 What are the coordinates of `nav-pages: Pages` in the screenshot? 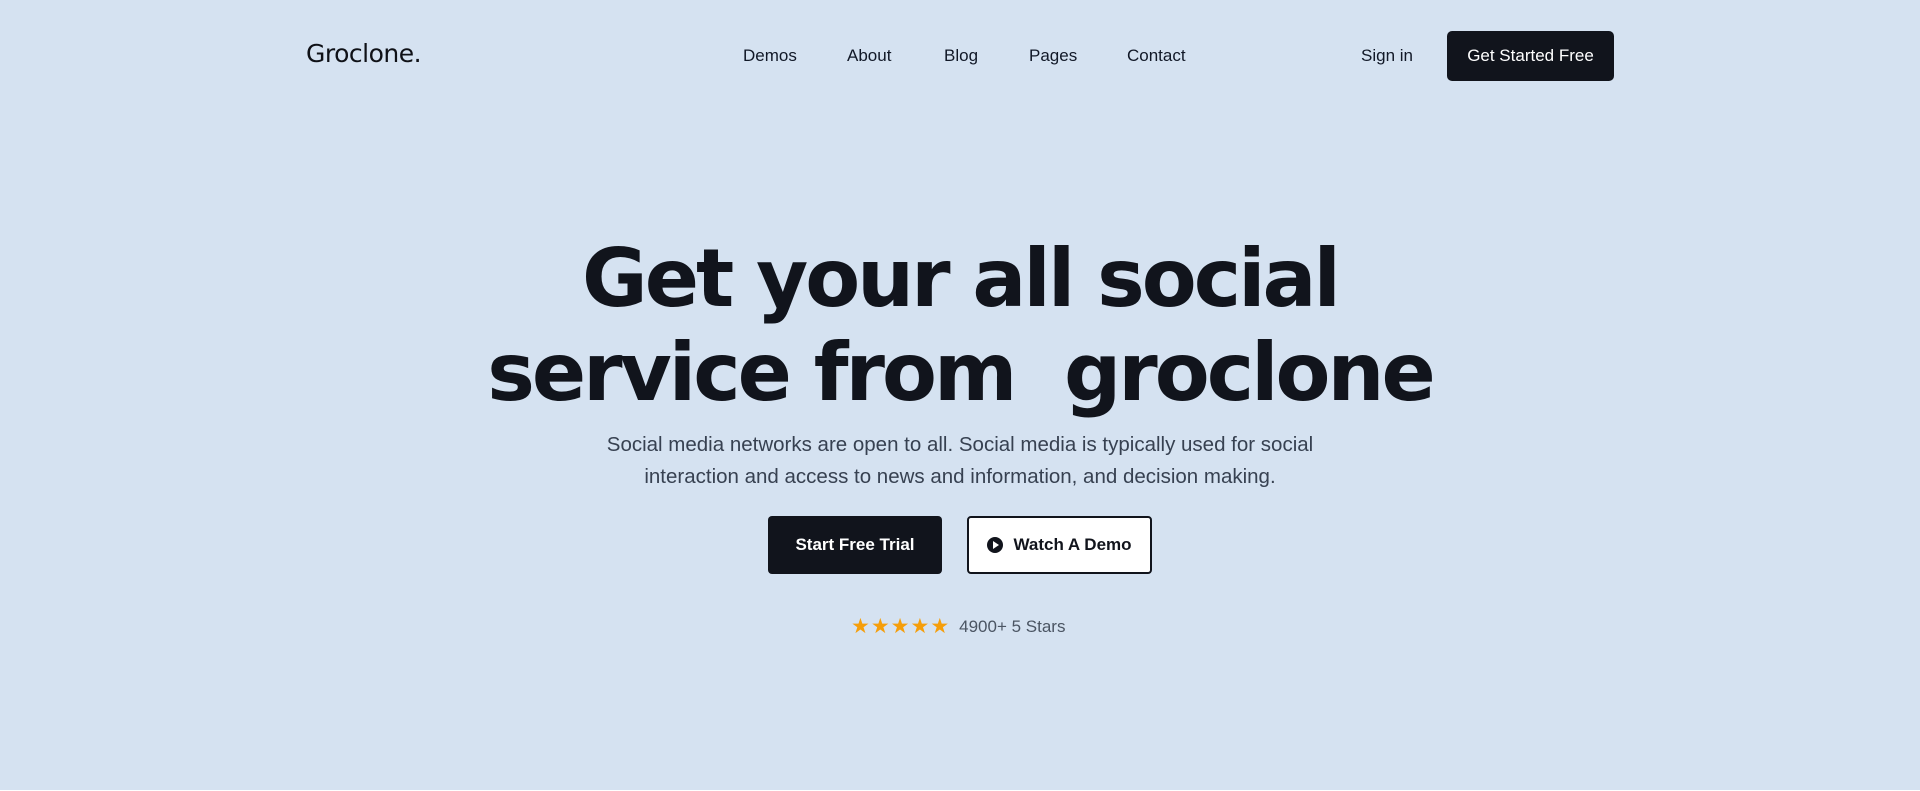 It's located at (1053, 56).